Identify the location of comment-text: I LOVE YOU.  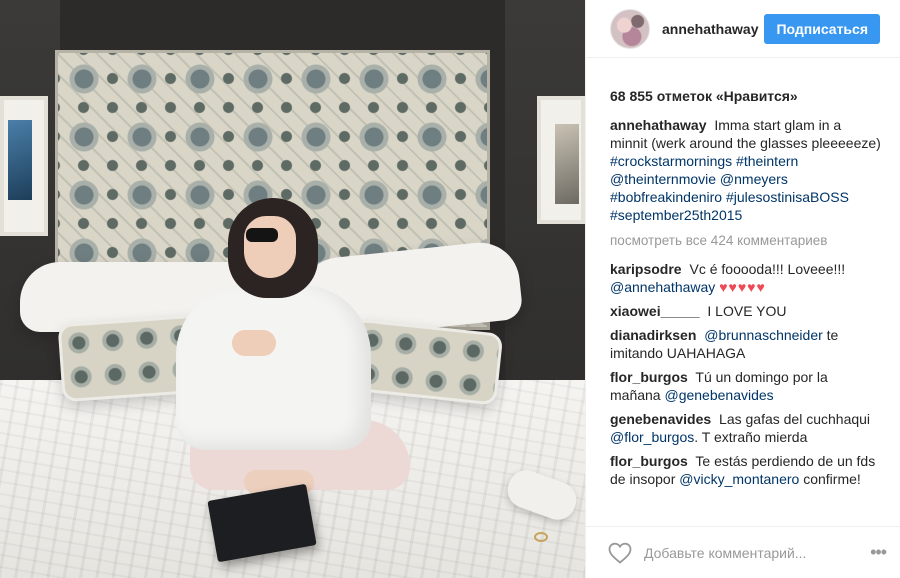
(747, 311).